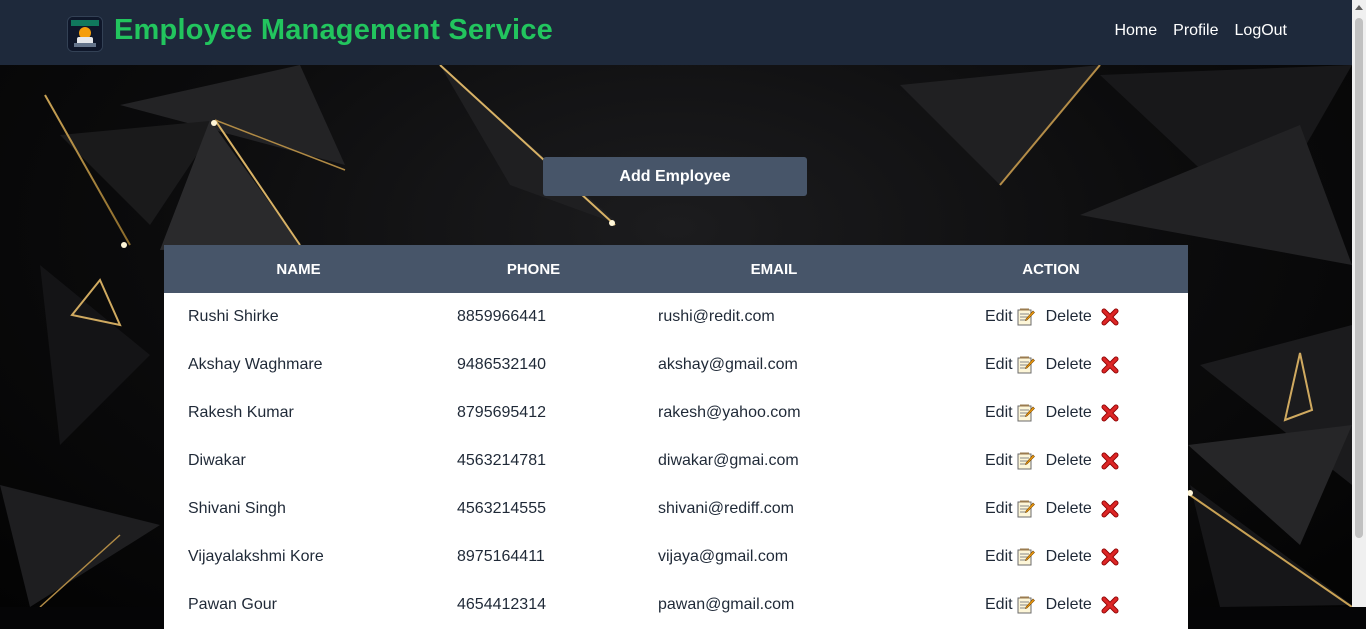  Describe the element at coordinates (774, 269) in the screenshot. I see `header-email: EMAIL` at that location.